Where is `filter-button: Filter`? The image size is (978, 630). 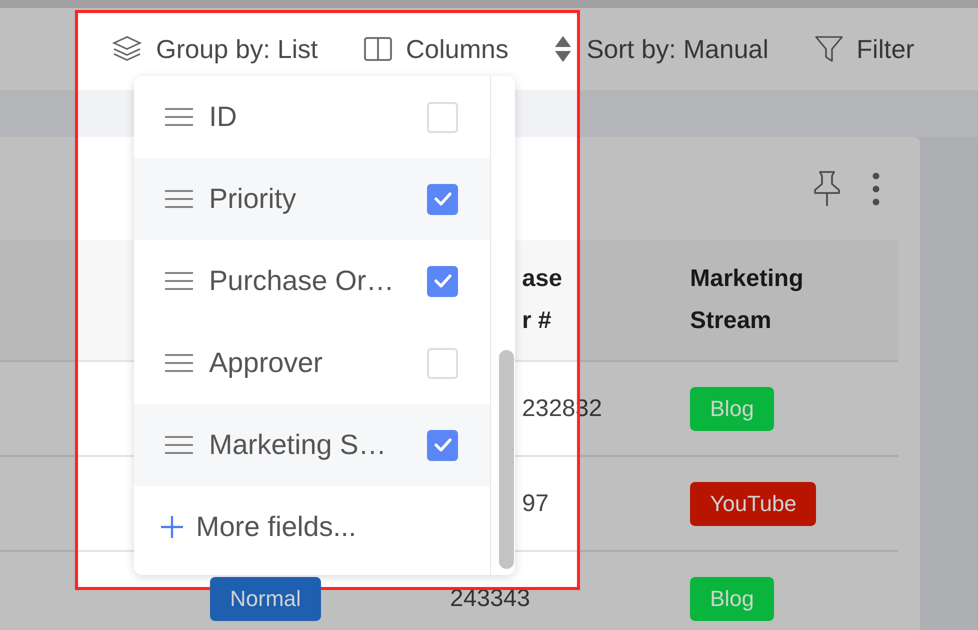 filter-button: Filter is located at coordinates (864, 49).